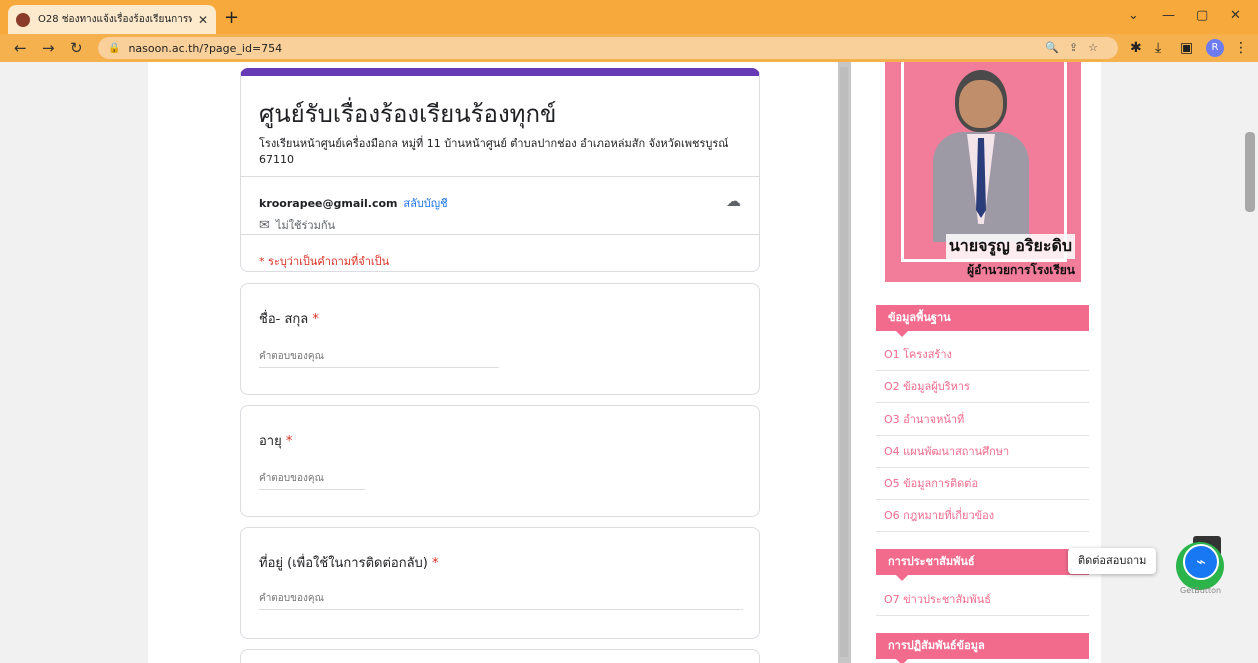 The width and height of the screenshot is (1258, 663). Describe the element at coordinates (500, 339) in the screenshot. I see `question-card: ชื่อ- สกุล *` at that location.